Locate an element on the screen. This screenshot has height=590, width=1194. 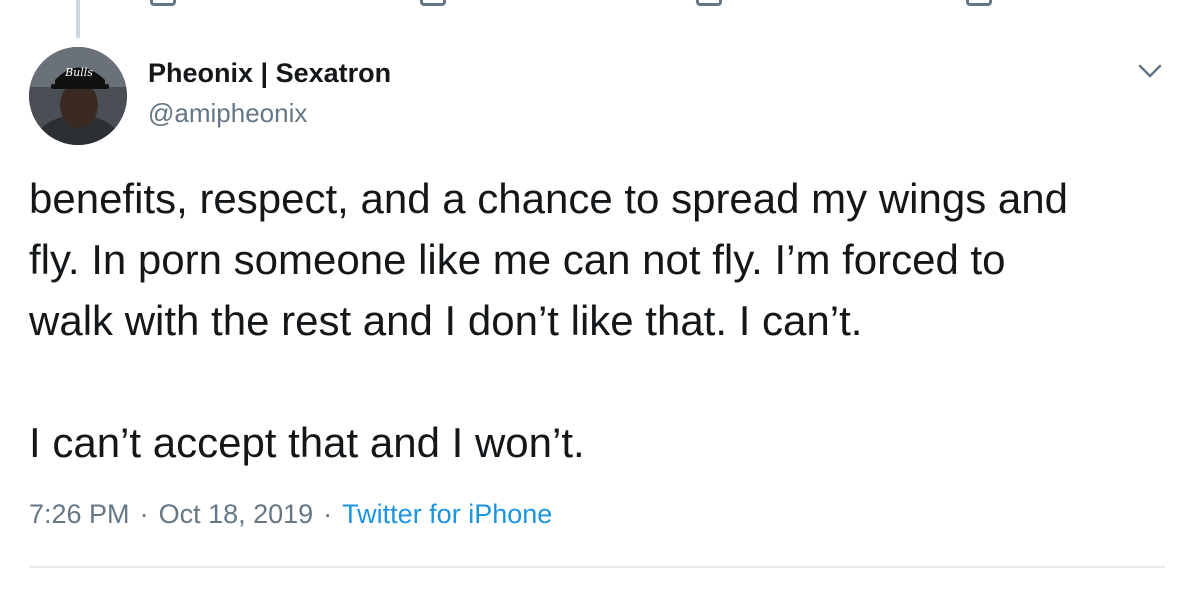
avatar: Bulls is located at coordinates (78, 96).